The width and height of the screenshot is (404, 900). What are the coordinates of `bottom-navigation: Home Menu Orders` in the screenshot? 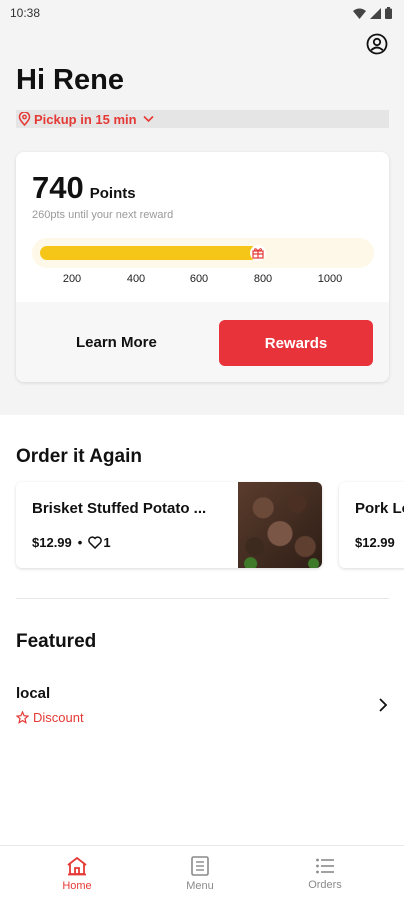 It's located at (202, 872).